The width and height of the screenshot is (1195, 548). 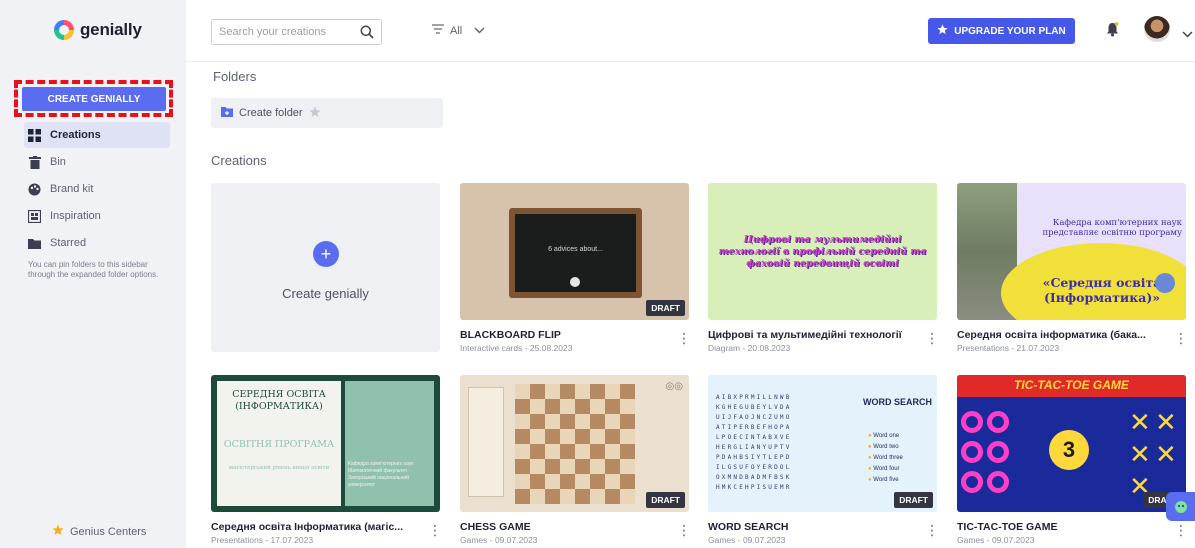 I want to click on logo-text: genially, so click(x=111, y=29).